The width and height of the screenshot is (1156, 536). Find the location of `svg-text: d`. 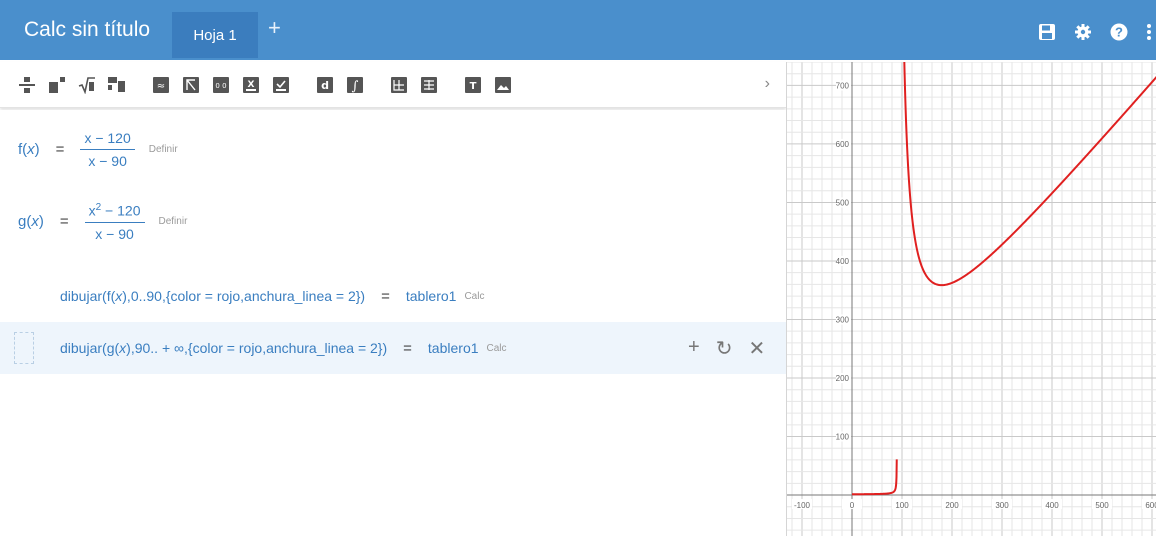

svg-text: d is located at coordinates (325, 85).